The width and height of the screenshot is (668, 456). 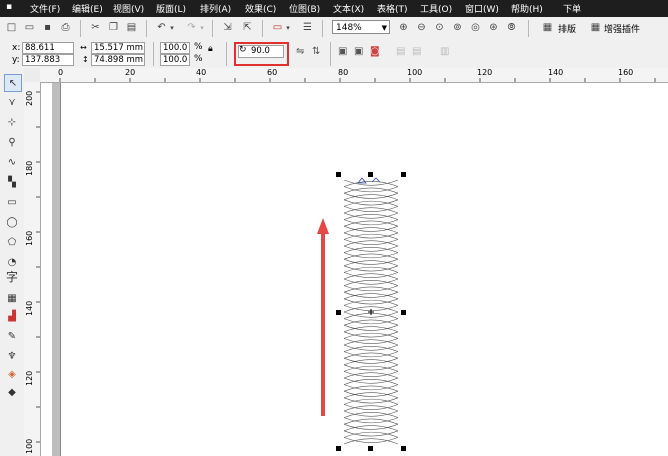 What do you see at coordinates (87, 8) in the screenshot?
I see `menu-edit: 编辑(E)` at bounding box center [87, 8].